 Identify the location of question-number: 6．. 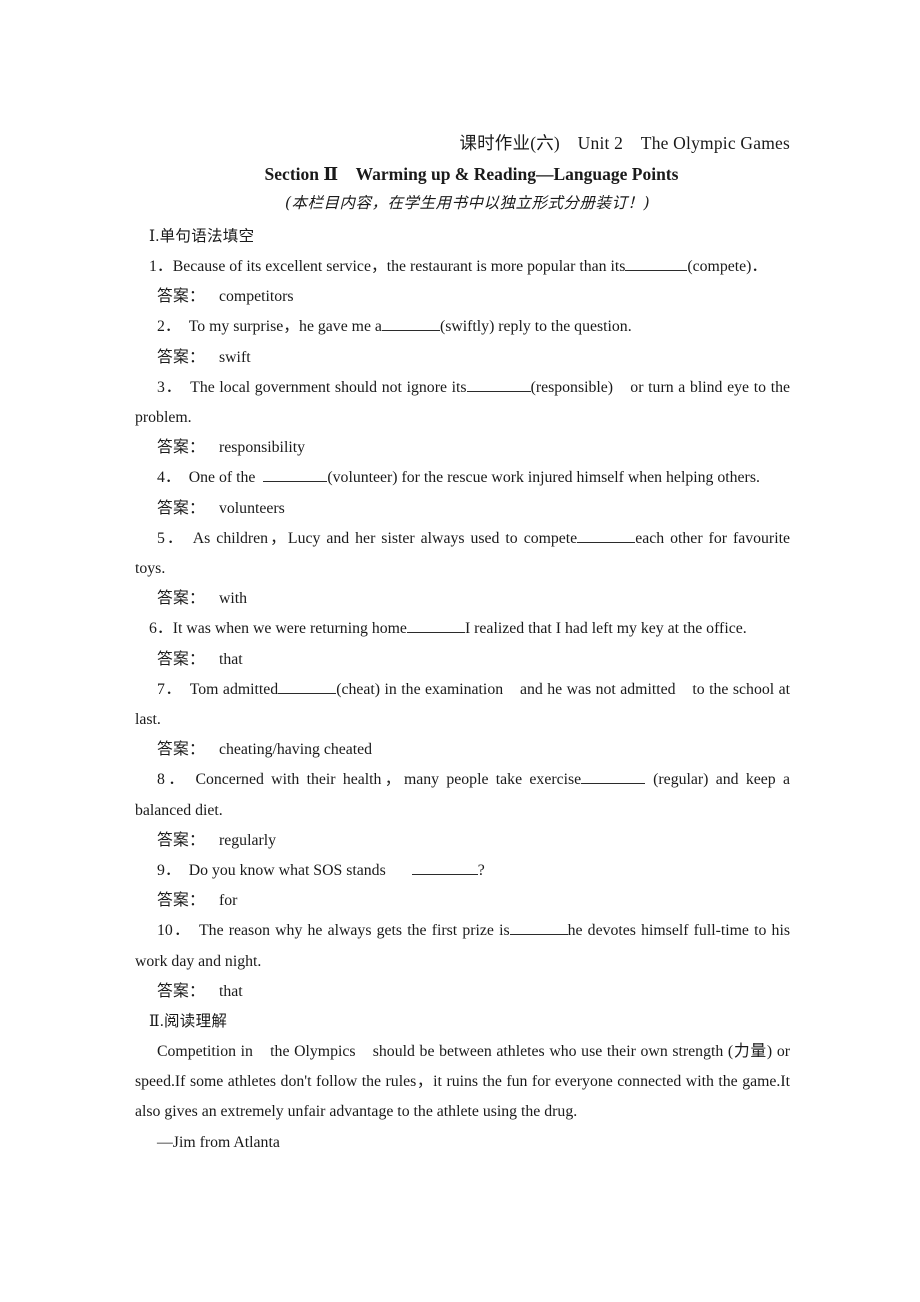
(161, 629).